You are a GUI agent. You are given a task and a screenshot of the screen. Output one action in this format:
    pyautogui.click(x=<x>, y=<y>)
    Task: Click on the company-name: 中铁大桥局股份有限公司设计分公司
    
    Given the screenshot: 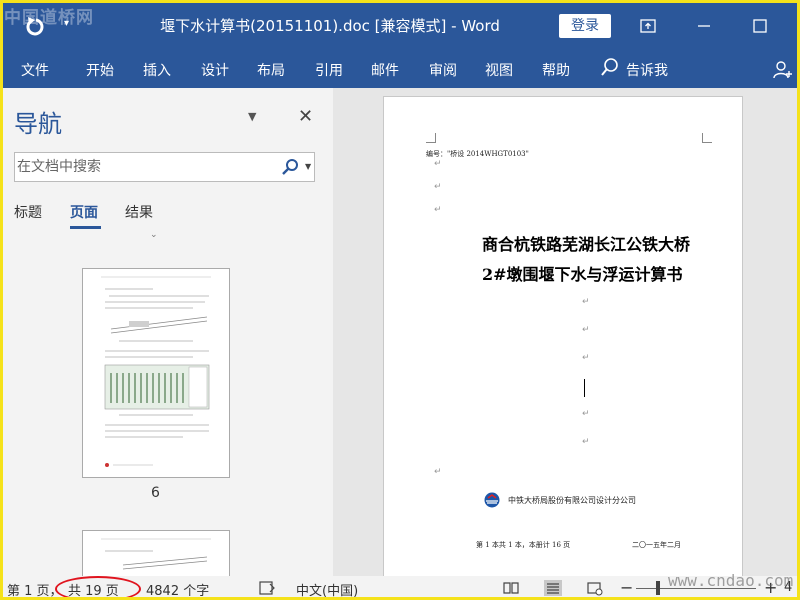 What is the action you would take?
    pyautogui.click(x=572, y=500)
    